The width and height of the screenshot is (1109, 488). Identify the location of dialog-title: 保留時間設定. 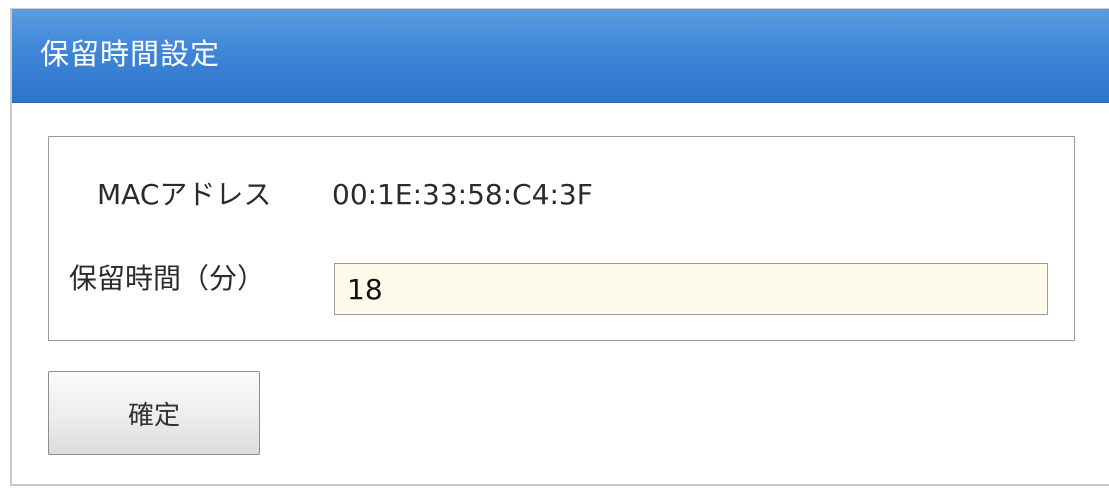
(130, 54).